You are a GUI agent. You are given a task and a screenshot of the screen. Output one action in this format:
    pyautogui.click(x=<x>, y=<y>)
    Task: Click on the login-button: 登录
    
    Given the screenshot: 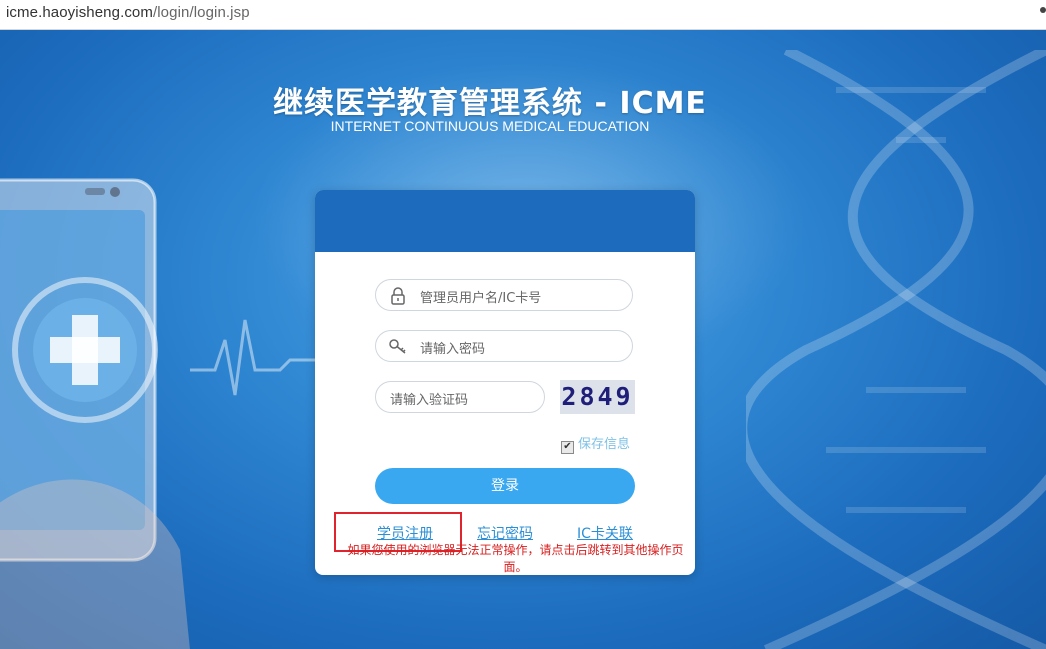 What is the action you would take?
    pyautogui.click(x=505, y=486)
    